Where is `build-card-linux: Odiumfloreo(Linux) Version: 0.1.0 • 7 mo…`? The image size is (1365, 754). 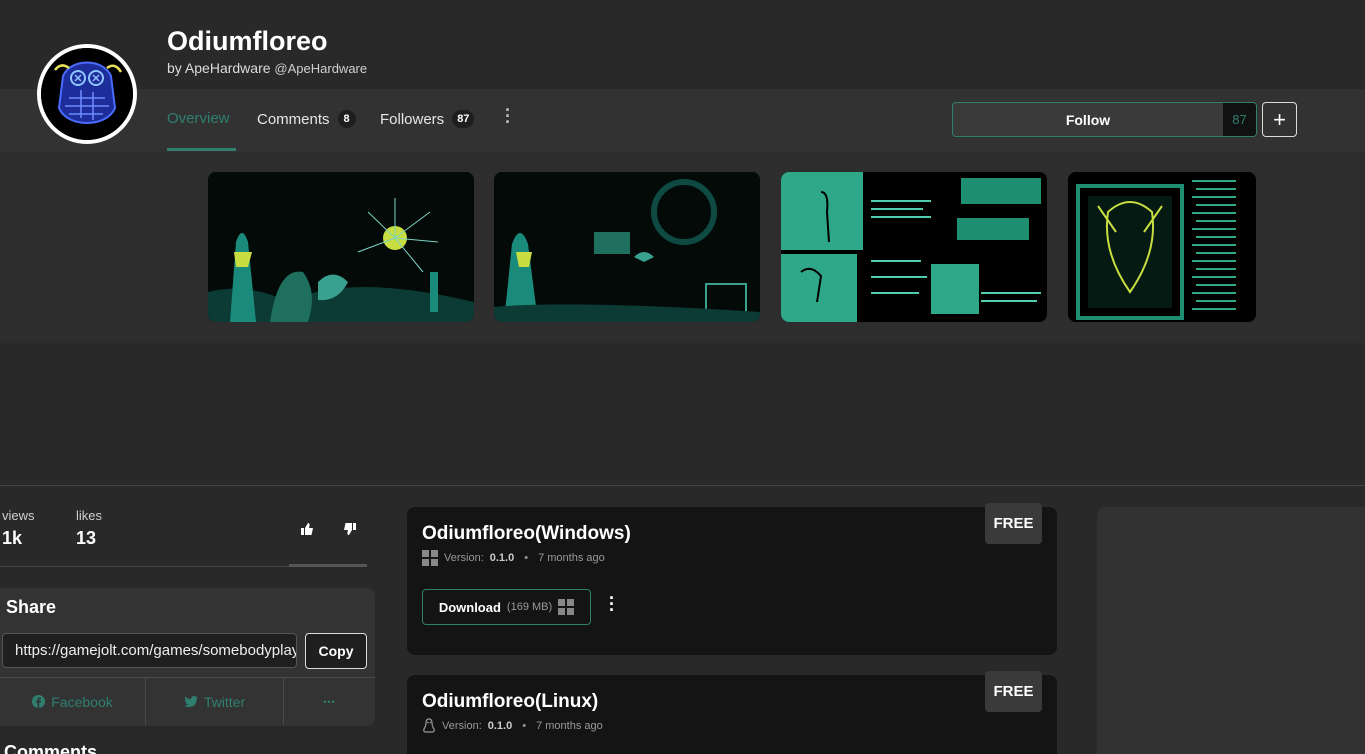 build-card-linux: Odiumfloreo(Linux) Version: 0.1.0 • 7 mo… is located at coordinates (732, 714).